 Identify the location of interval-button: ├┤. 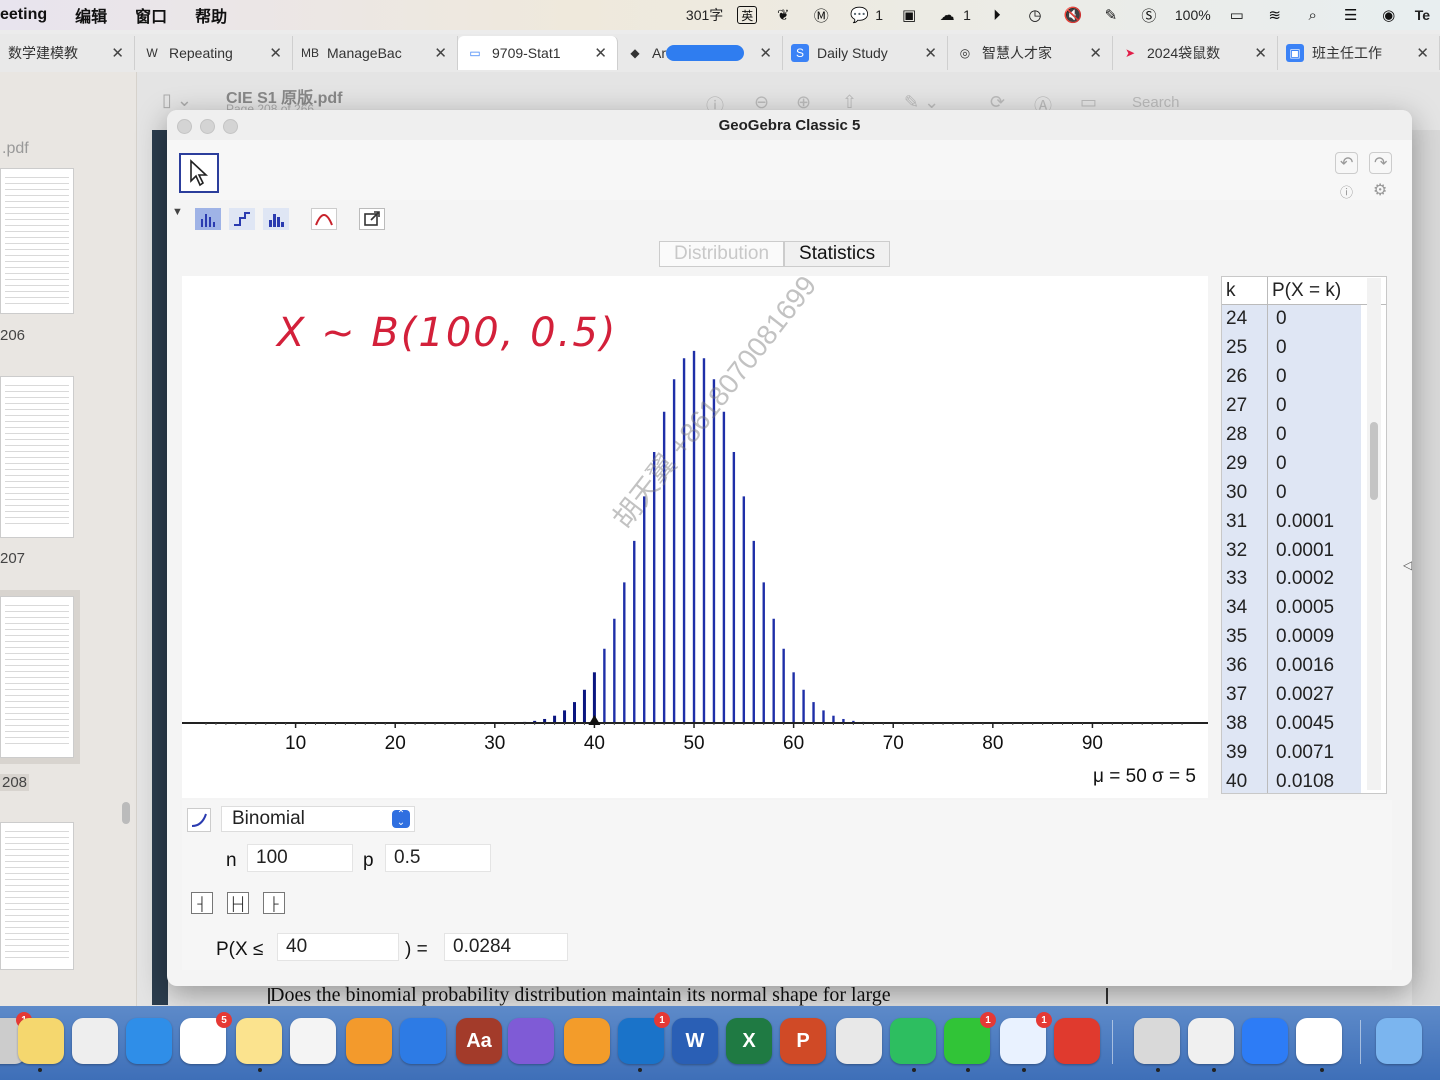
(238, 903).